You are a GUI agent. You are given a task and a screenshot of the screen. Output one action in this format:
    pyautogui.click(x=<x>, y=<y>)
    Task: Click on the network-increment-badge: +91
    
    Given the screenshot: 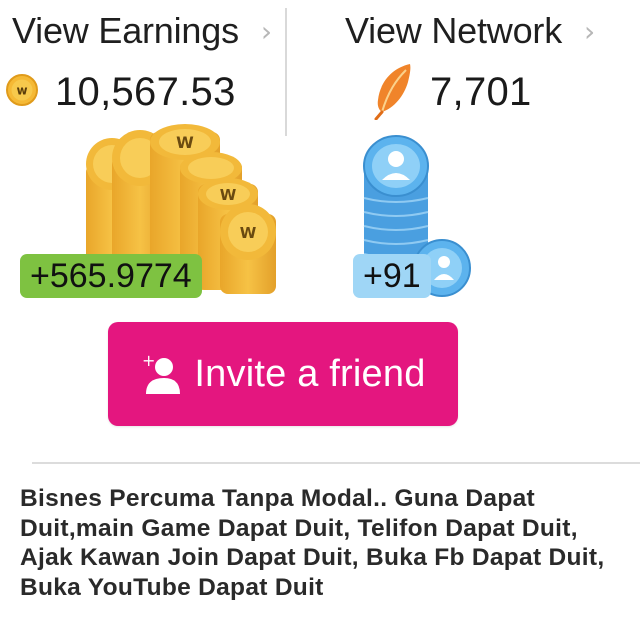 What is the action you would take?
    pyautogui.click(x=392, y=276)
    